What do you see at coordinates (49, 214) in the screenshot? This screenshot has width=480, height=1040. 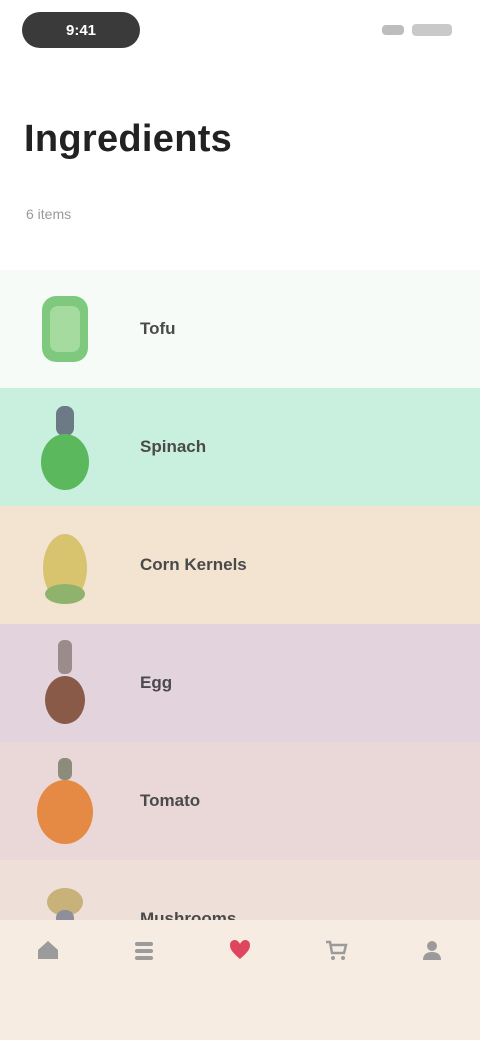 I see `page-subtitle: 6 items` at bounding box center [49, 214].